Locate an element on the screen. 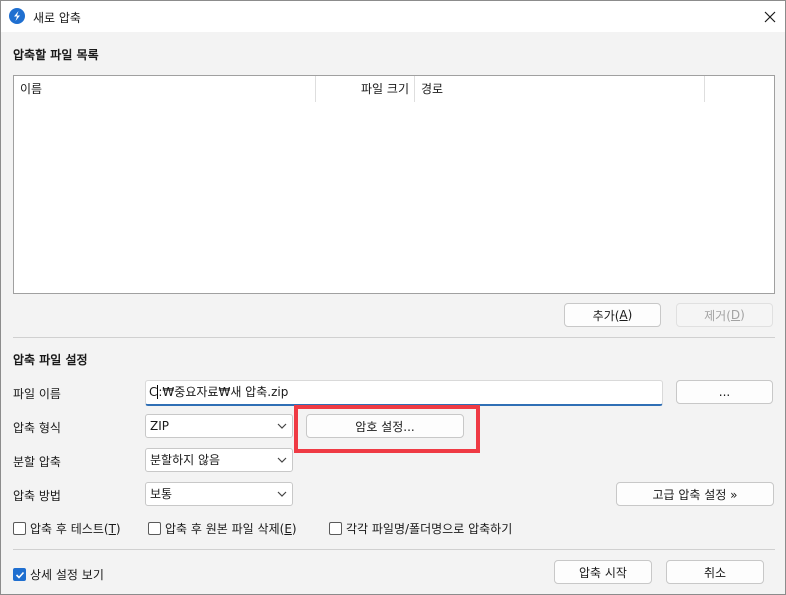 The image size is (786, 595). app-logo-icon is located at coordinates (17, 16).